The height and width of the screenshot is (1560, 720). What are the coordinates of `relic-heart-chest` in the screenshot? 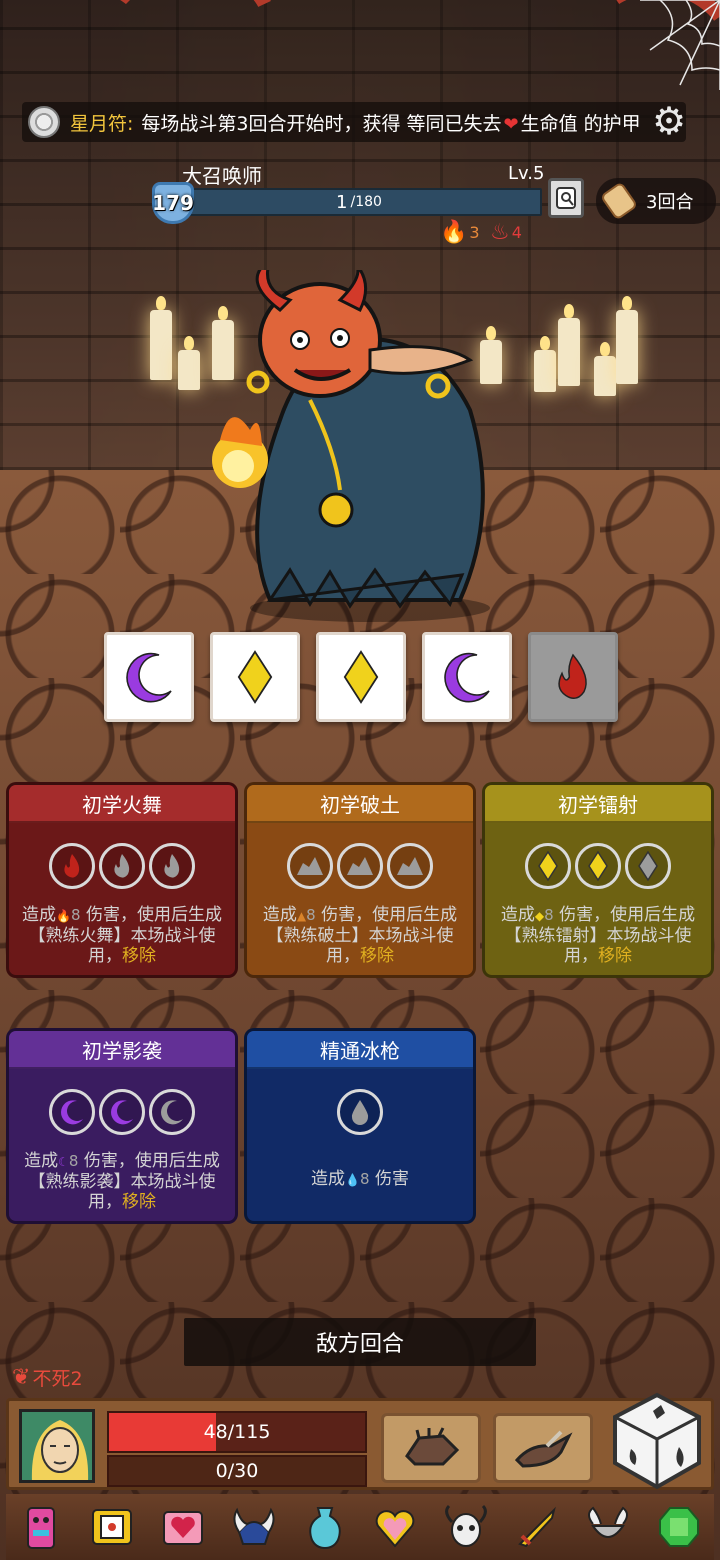 It's located at (183, 1527).